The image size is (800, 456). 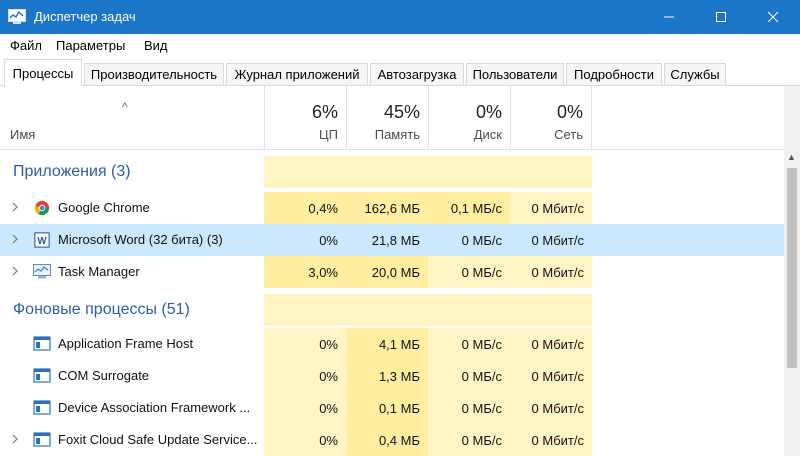 I want to click on close-button, so click(x=773, y=17).